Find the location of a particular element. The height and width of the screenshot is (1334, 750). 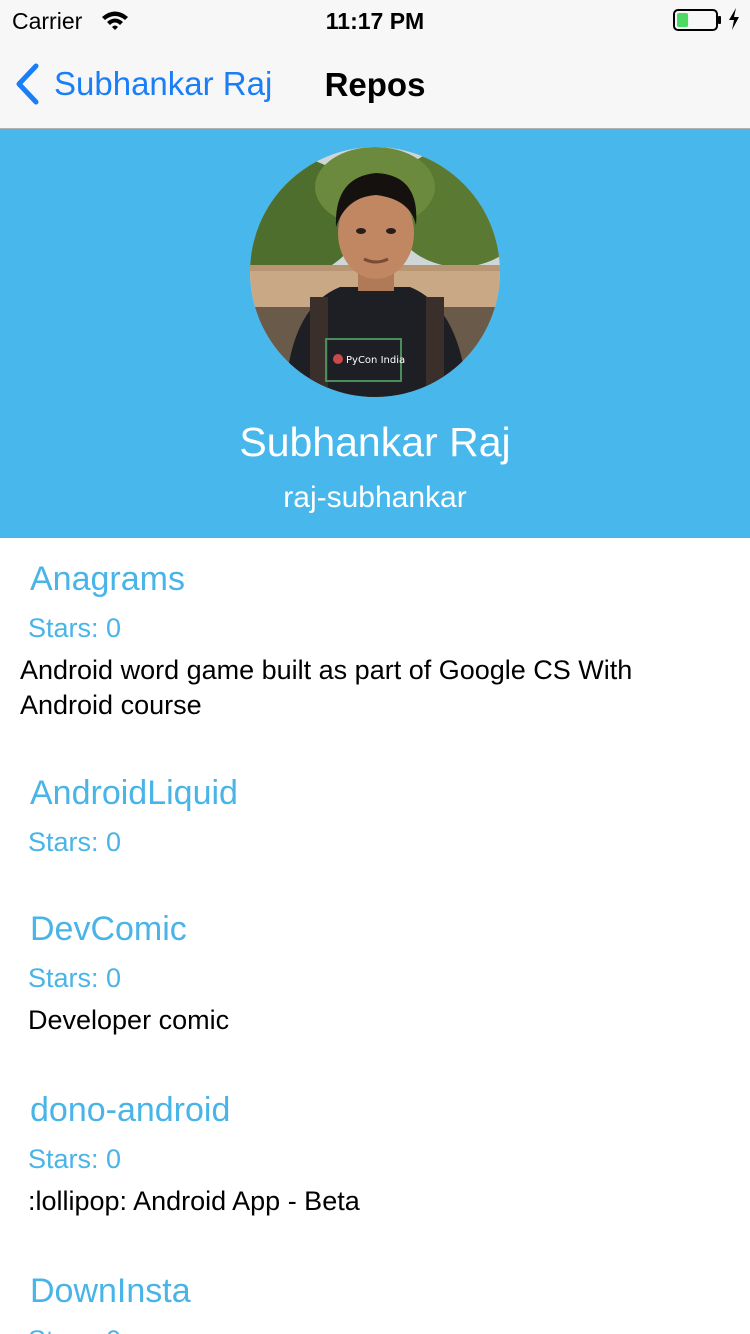

profile-username: raj-subhankar is located at coordinates (375, 497).